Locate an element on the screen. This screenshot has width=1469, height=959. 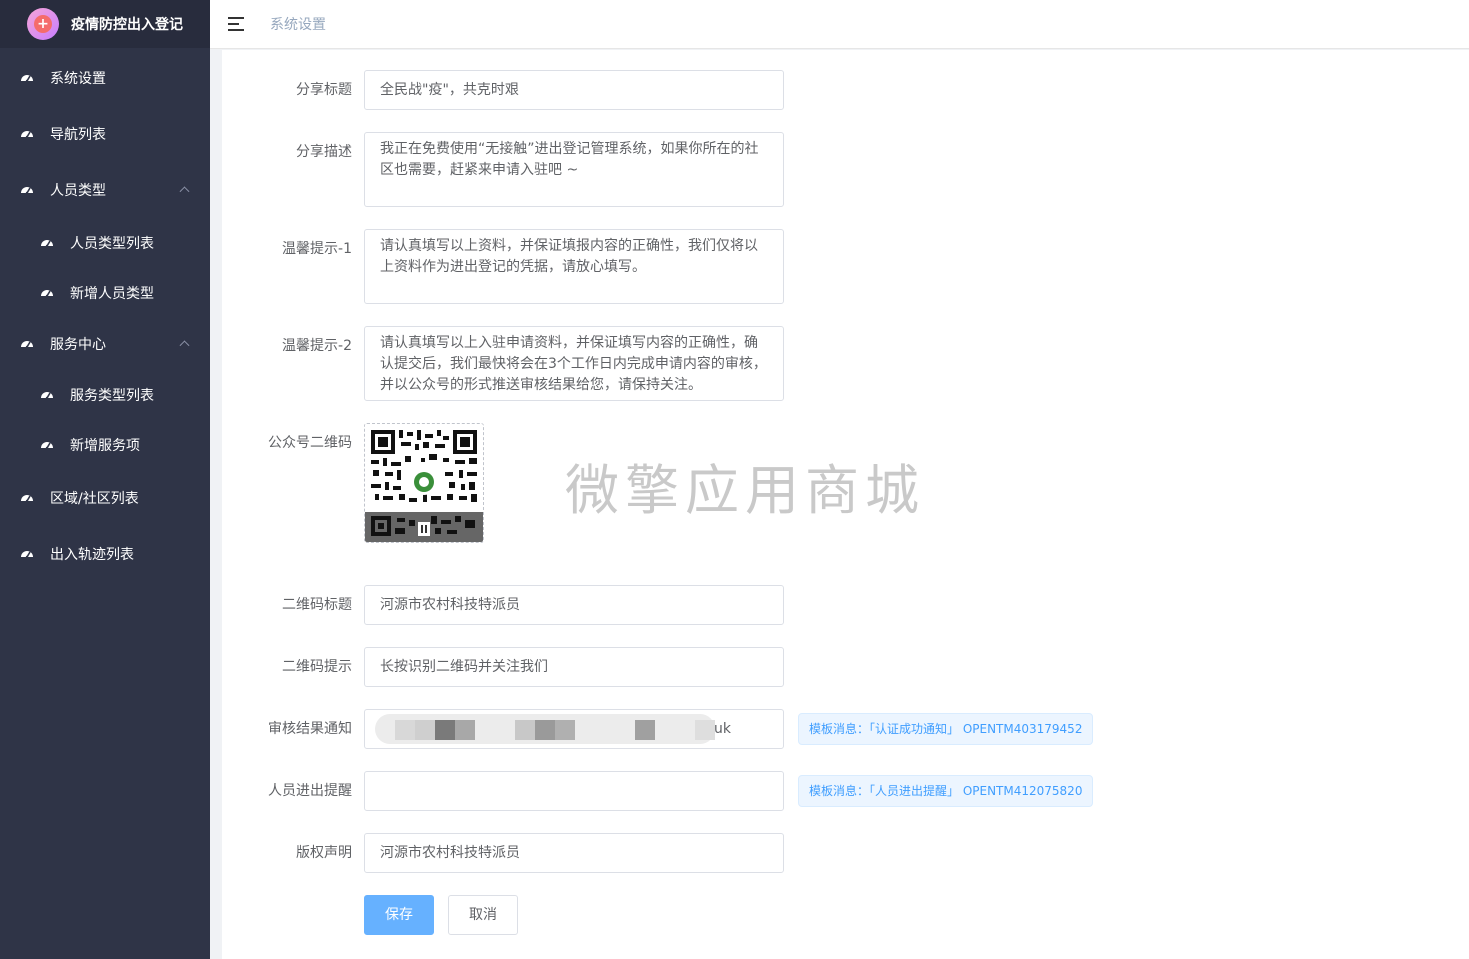
breadcrumb: 系统设置 is located at coordinates (298, 24).